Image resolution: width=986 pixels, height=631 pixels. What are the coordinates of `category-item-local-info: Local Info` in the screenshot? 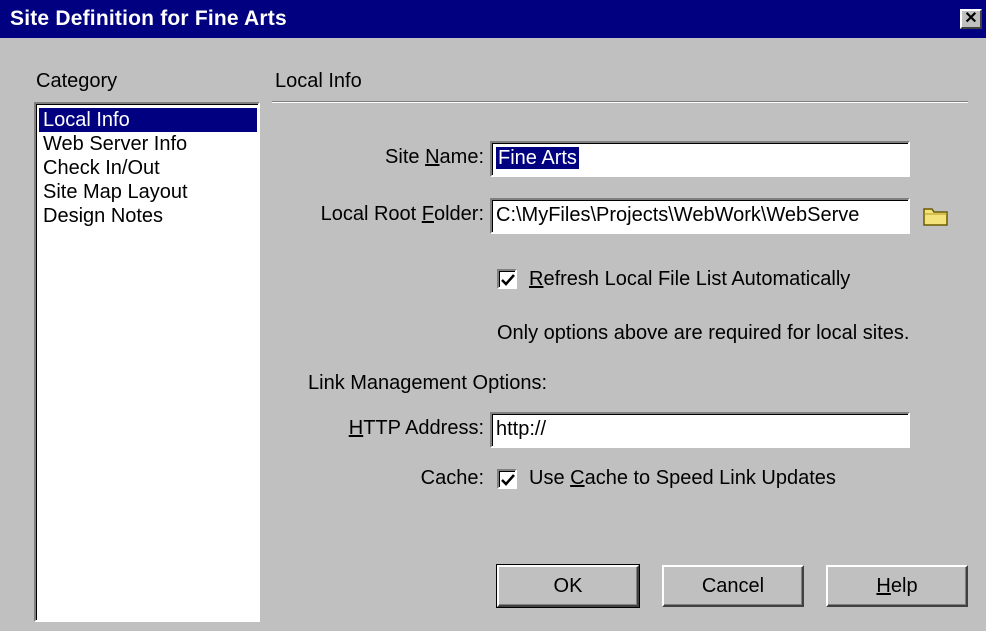 It's located at (148, 120).